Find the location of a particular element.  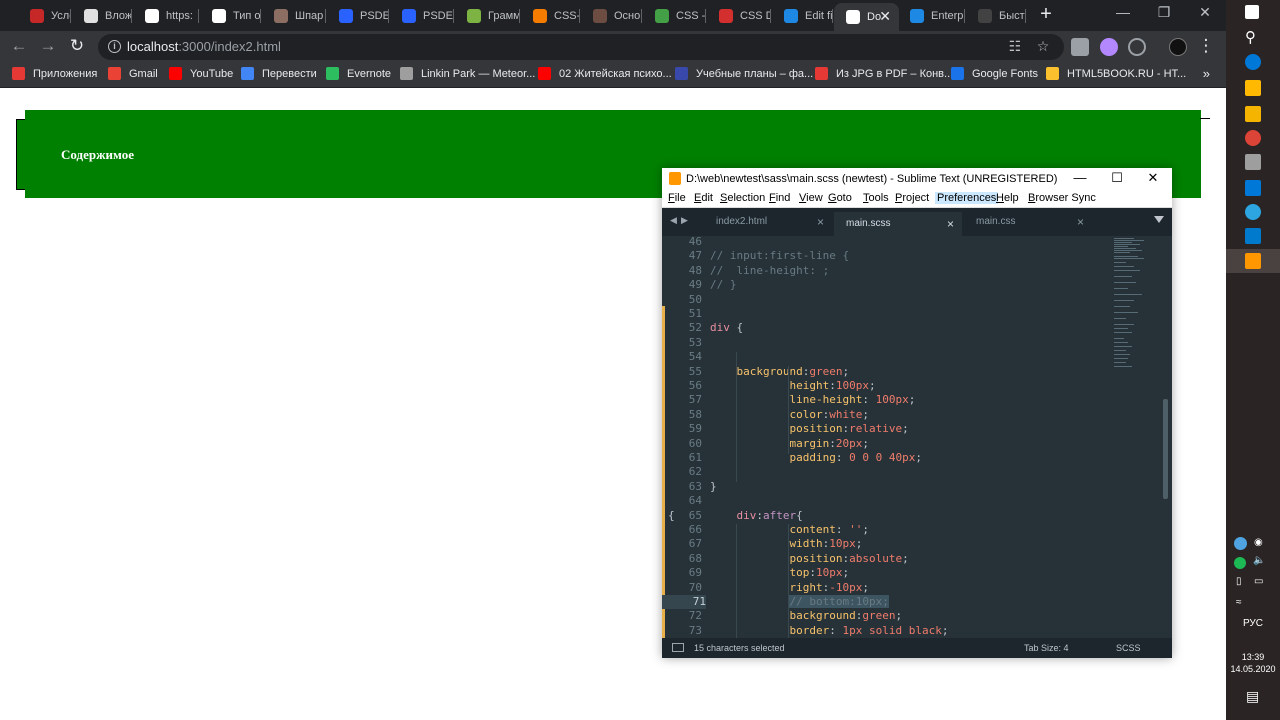

menu-item-selection: Selection is located at coordinates (742, 198).